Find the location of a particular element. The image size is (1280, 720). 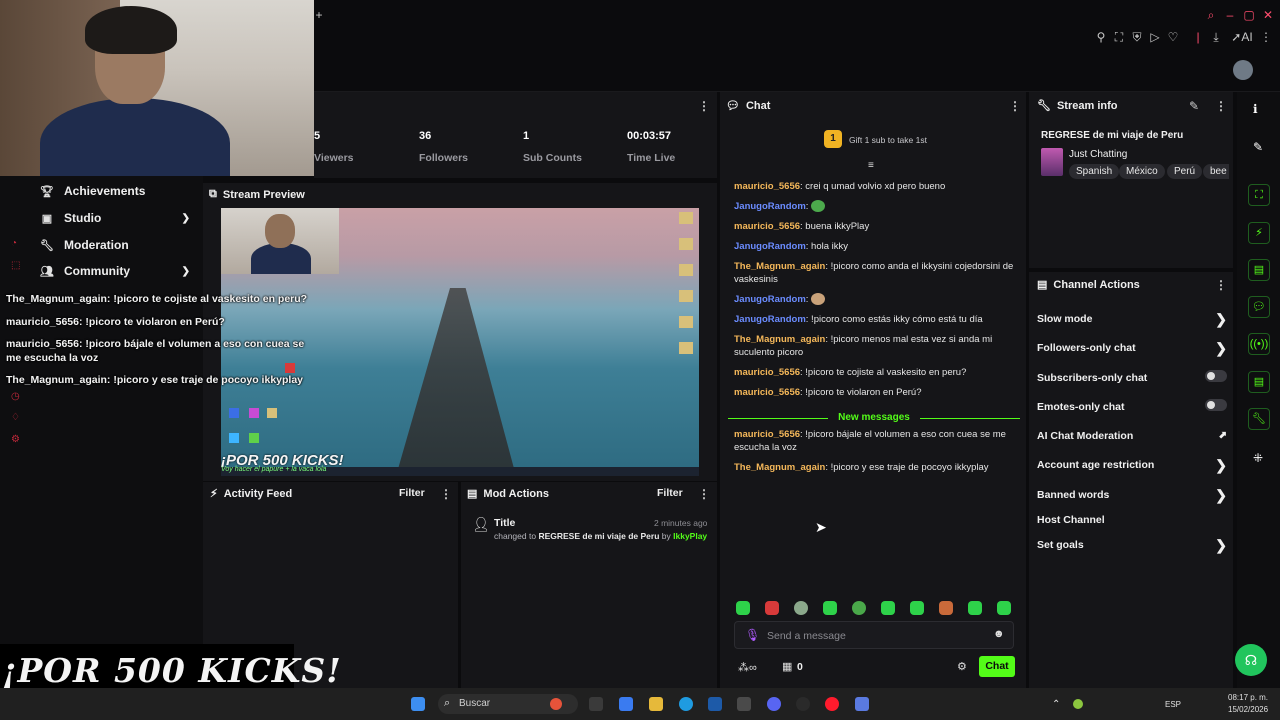

sidebar-item-moderation: 🔧︎ Moderation is located at coordinates (115, 245).